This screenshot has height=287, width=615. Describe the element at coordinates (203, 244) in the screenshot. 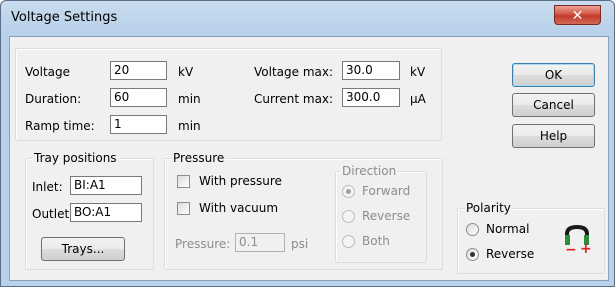

I see `pressure-value-label: Pressure:` at that location.